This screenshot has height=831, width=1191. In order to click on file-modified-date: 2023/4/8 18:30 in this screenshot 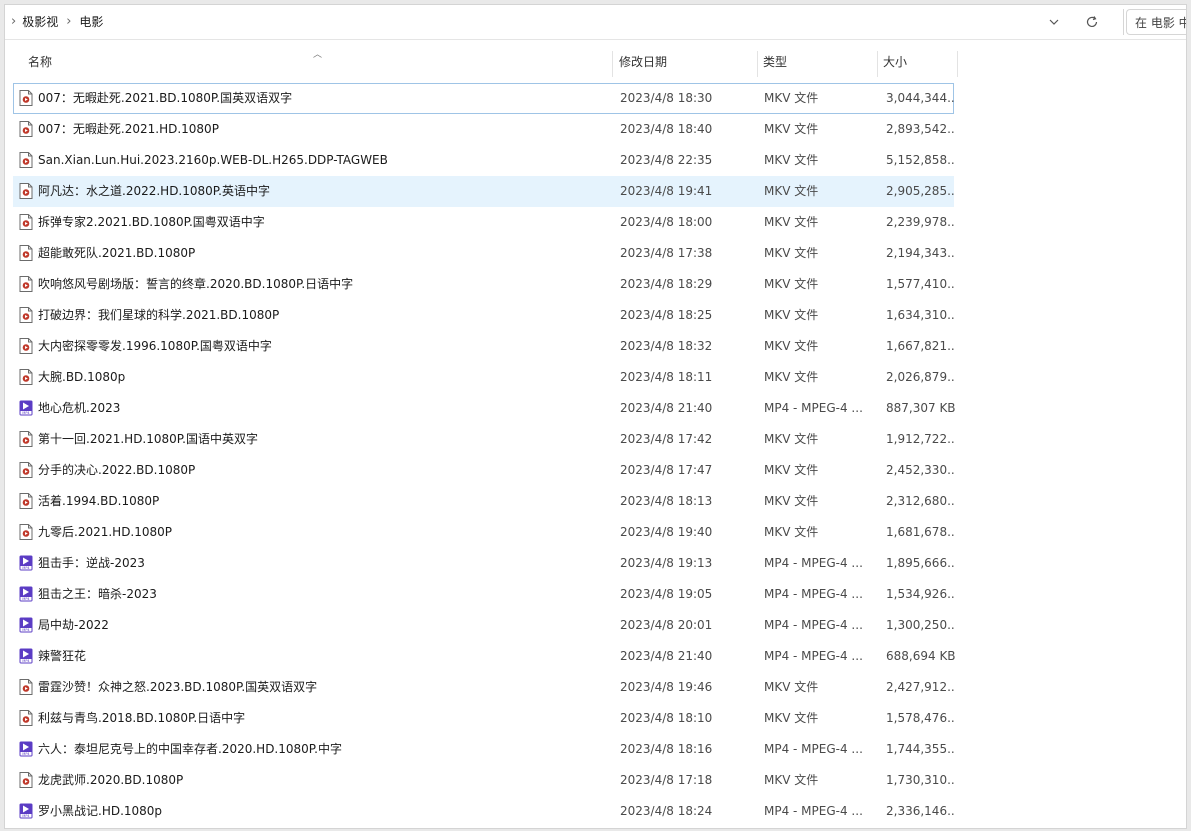, I will do `click(666, 98)`.